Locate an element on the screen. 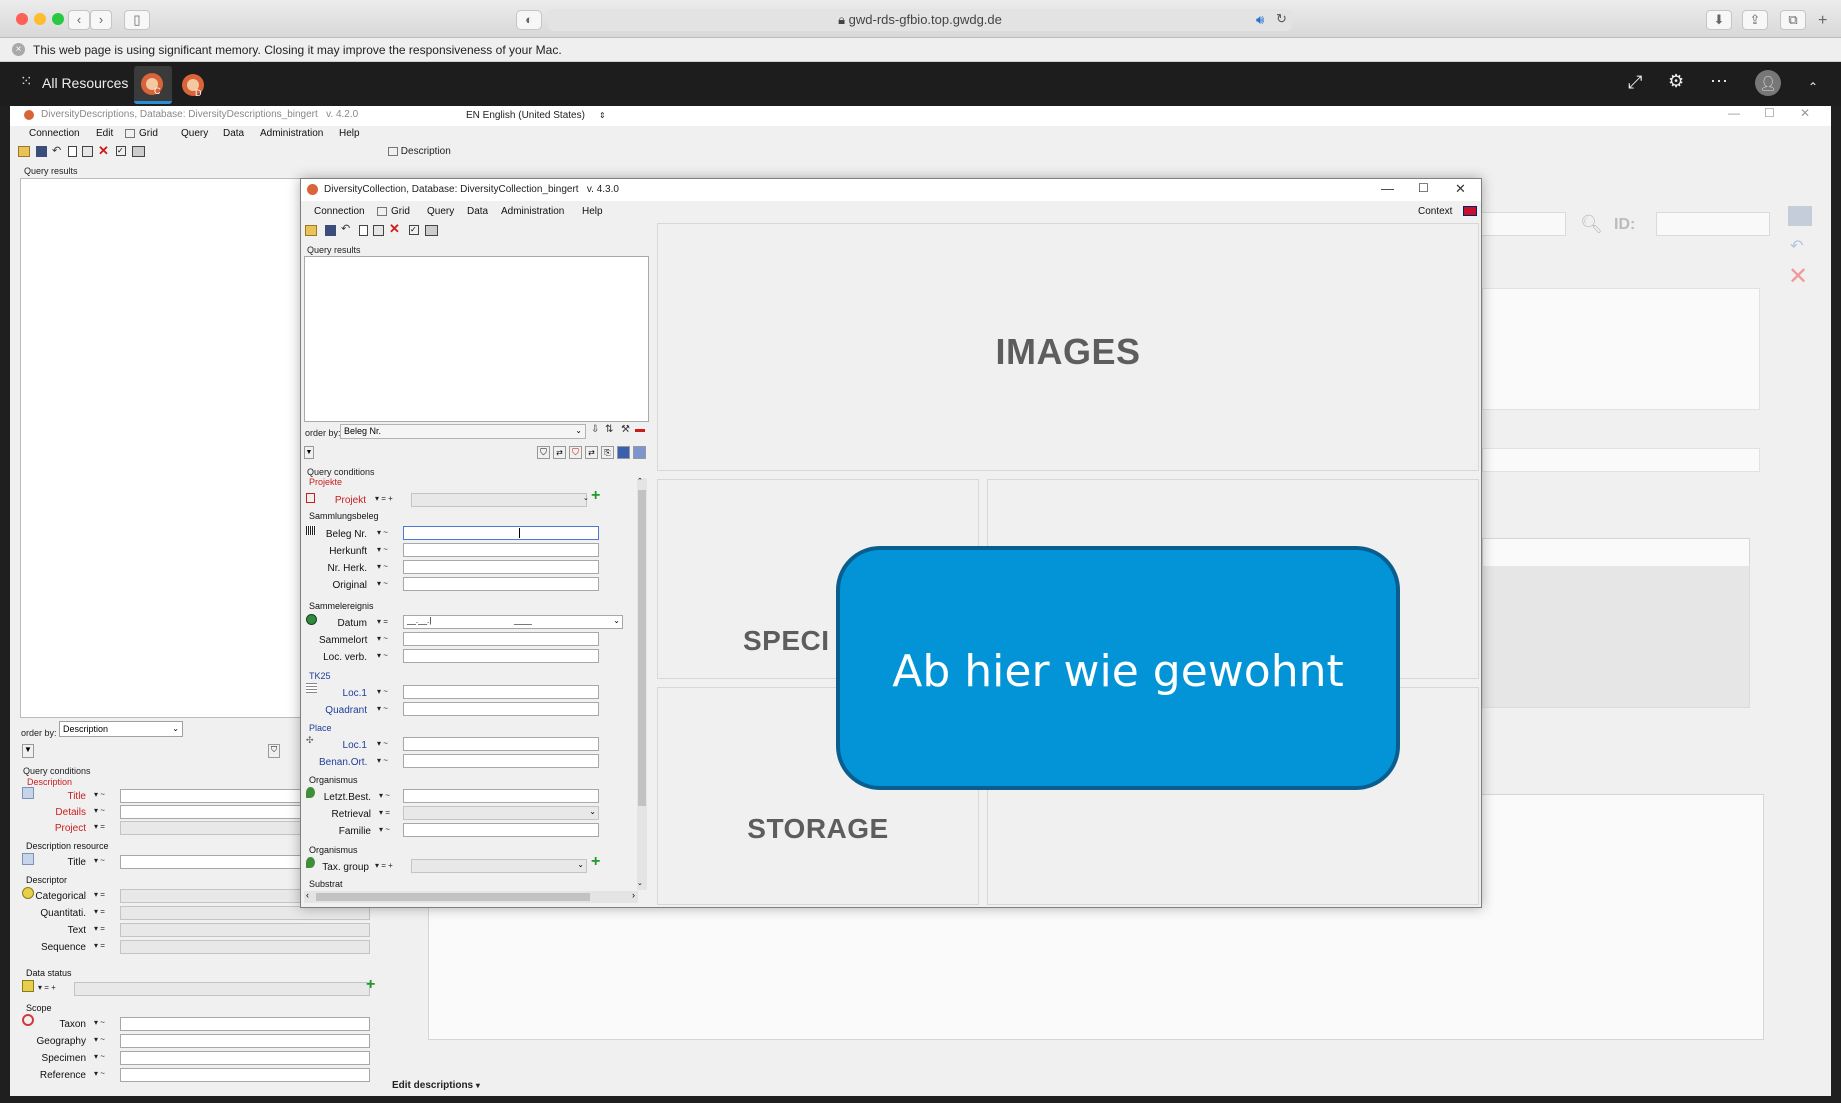  dc-nr-herk-operator: ▾ ~ is located at coordinates (382, 566).